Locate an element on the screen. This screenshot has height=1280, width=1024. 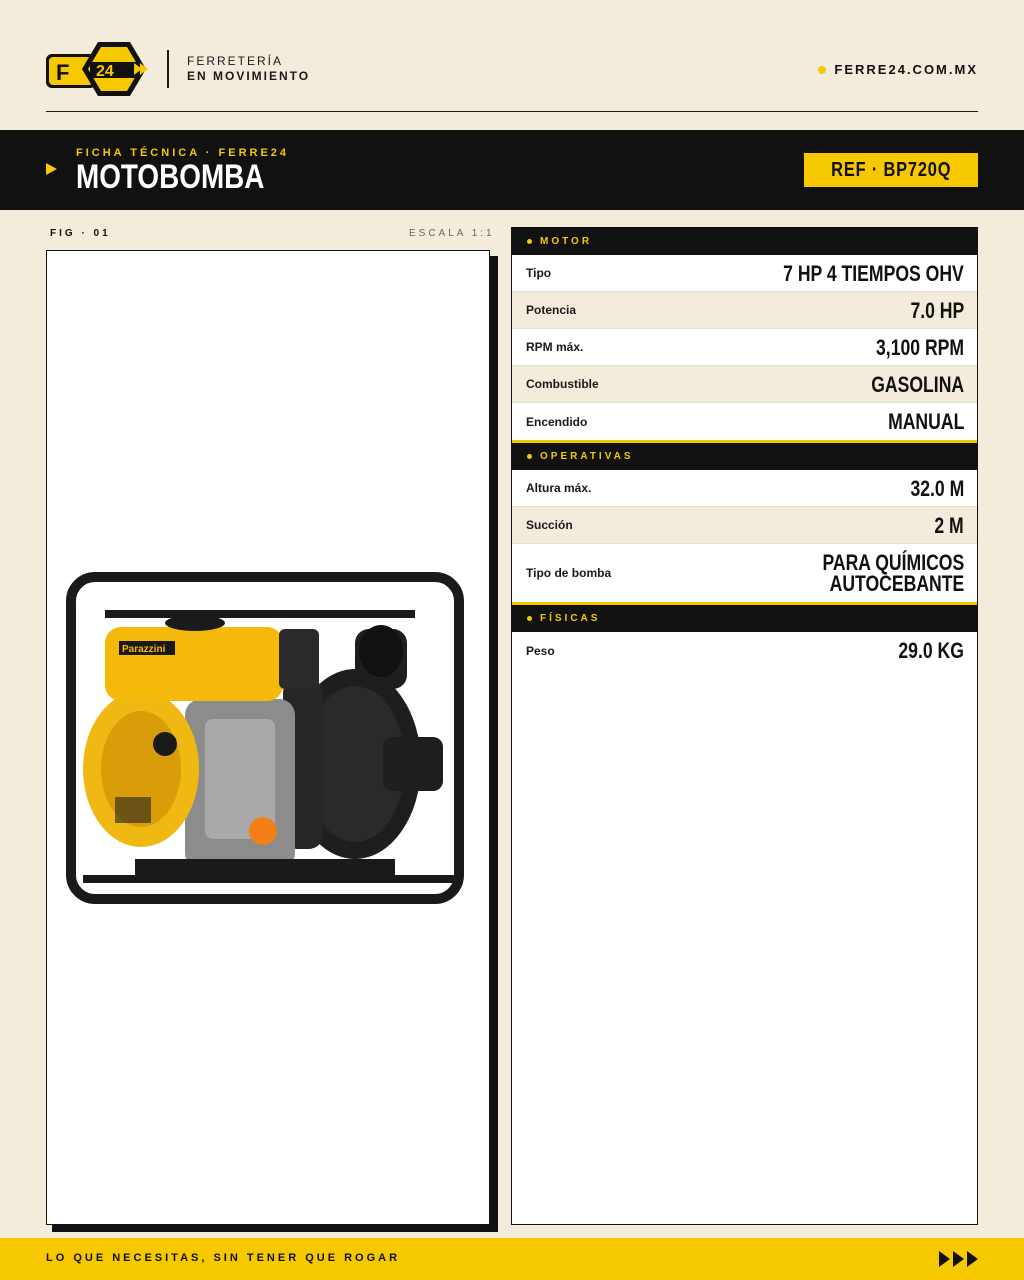
spec-label: Encendido is located at coordinates (557, 421).